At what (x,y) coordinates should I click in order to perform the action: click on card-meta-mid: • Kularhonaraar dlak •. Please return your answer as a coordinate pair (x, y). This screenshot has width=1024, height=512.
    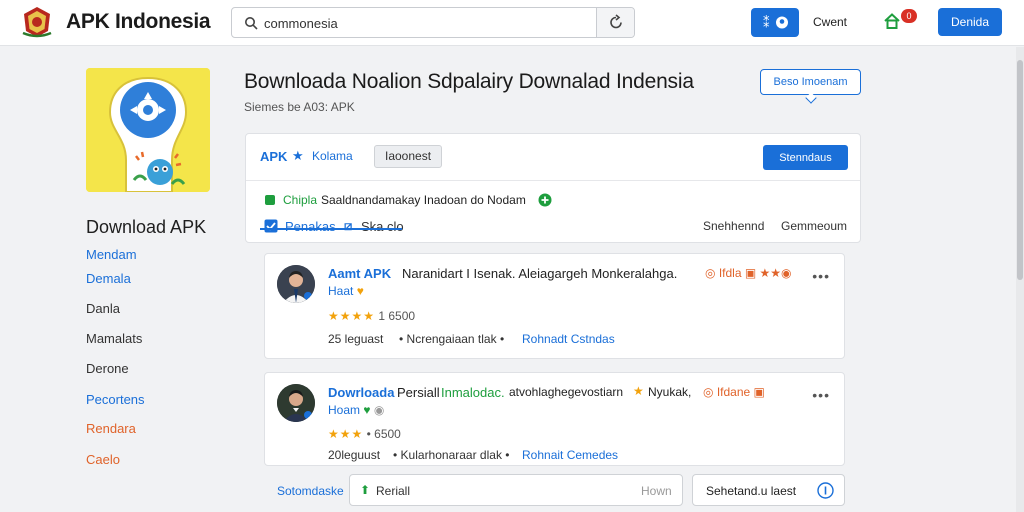
    Looking at the image, I should click on (451, 455).